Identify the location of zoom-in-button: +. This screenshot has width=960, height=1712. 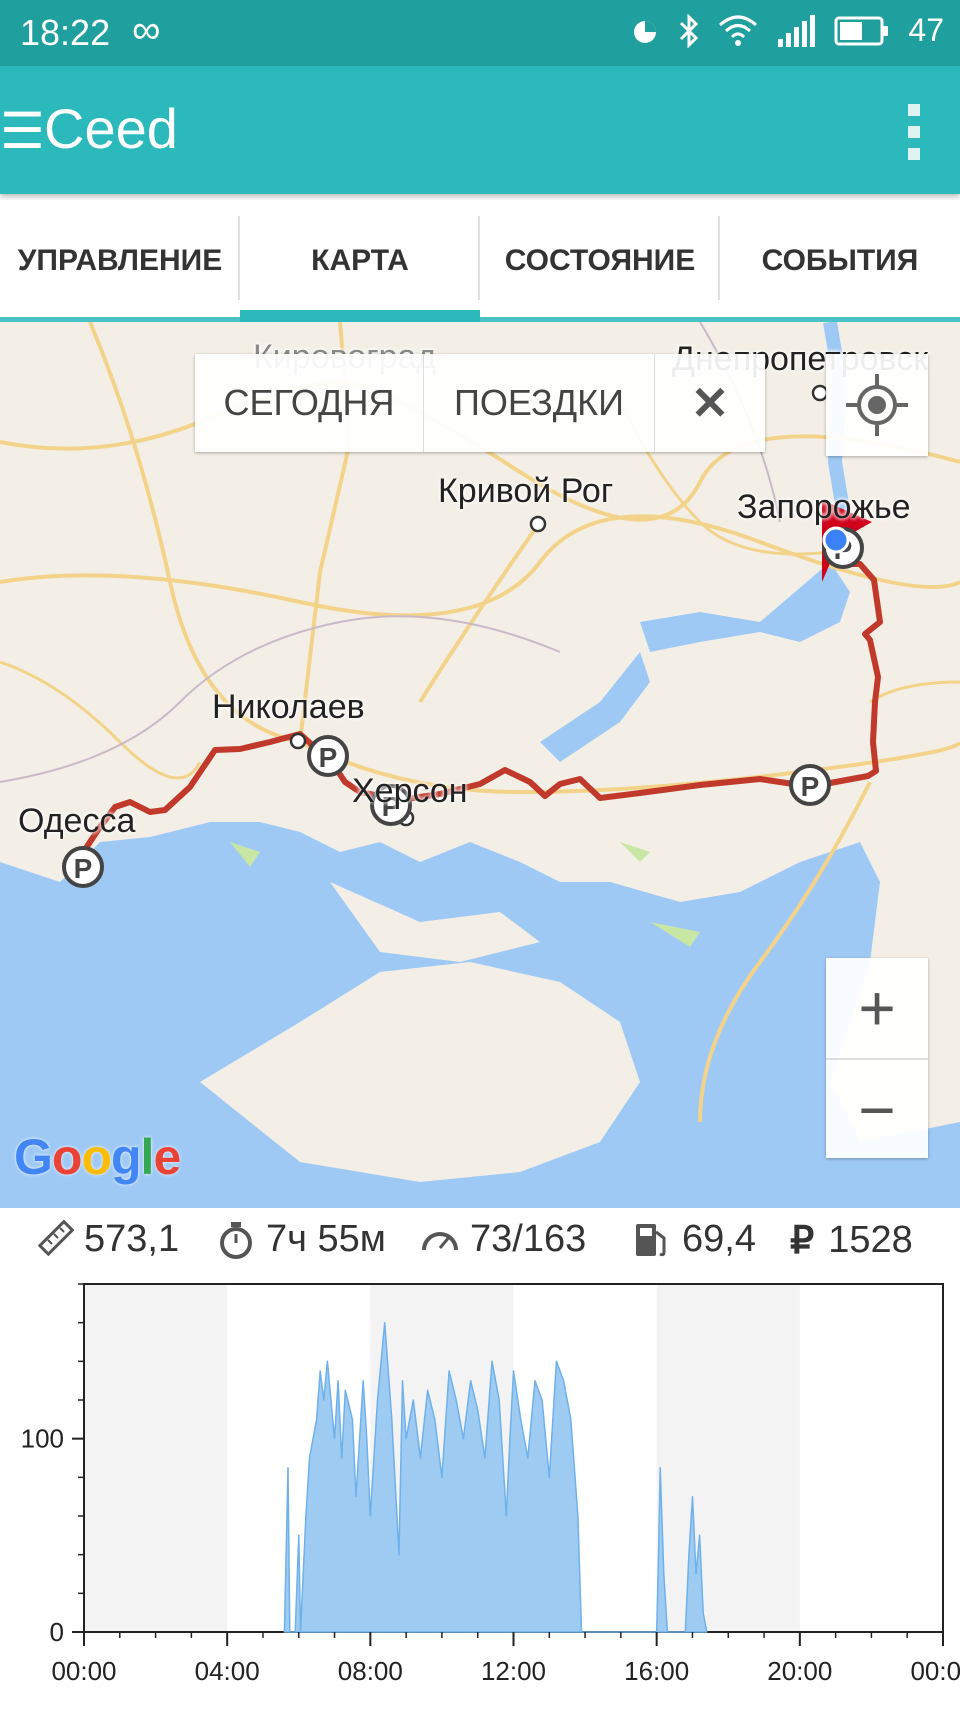
(877, 1008).